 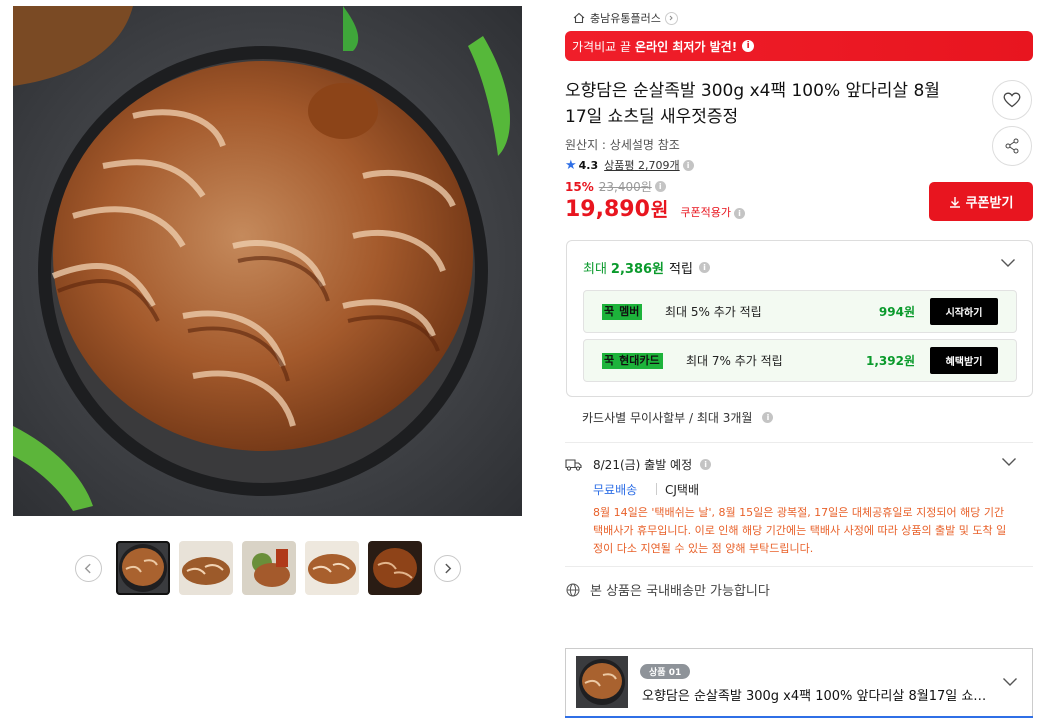 I want to click on thumbnail-strip, so click(x=268, y=568).